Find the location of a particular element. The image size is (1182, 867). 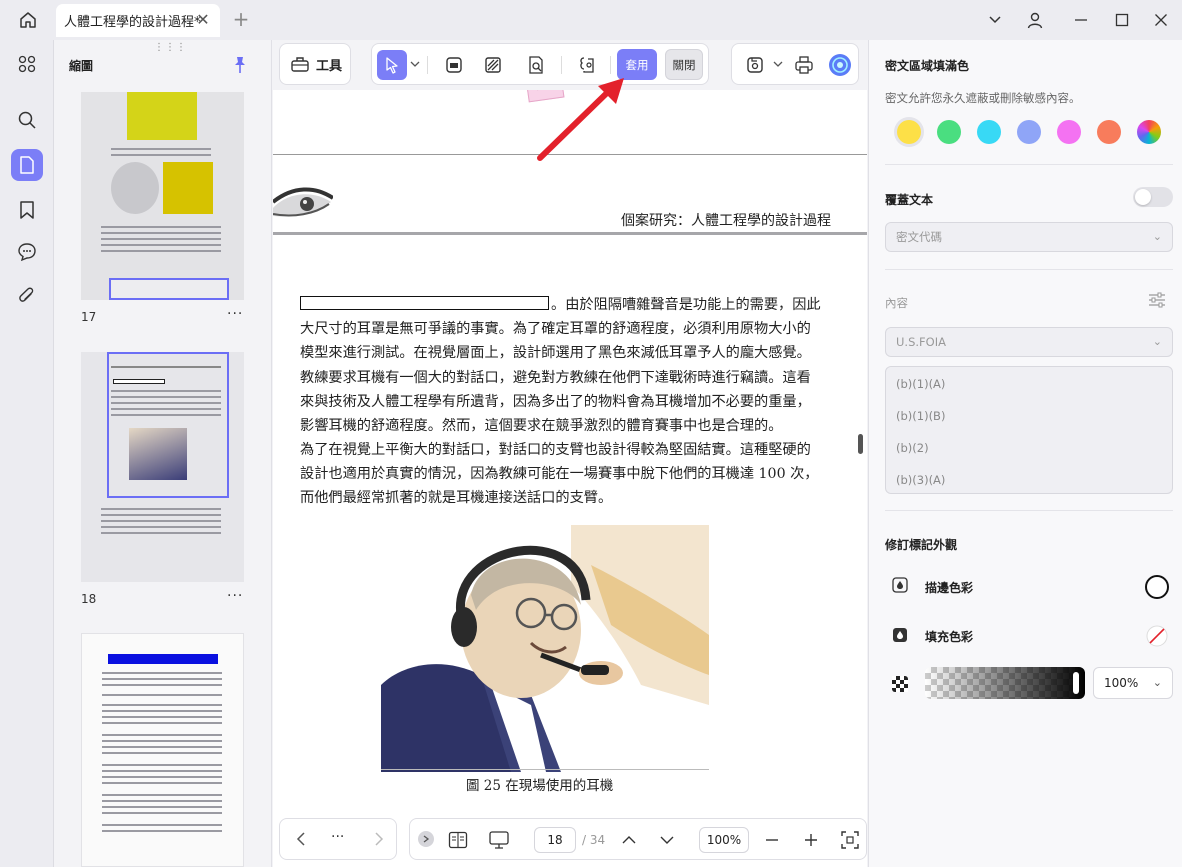

content-label: 內容 is located at coordinates (896, 303).